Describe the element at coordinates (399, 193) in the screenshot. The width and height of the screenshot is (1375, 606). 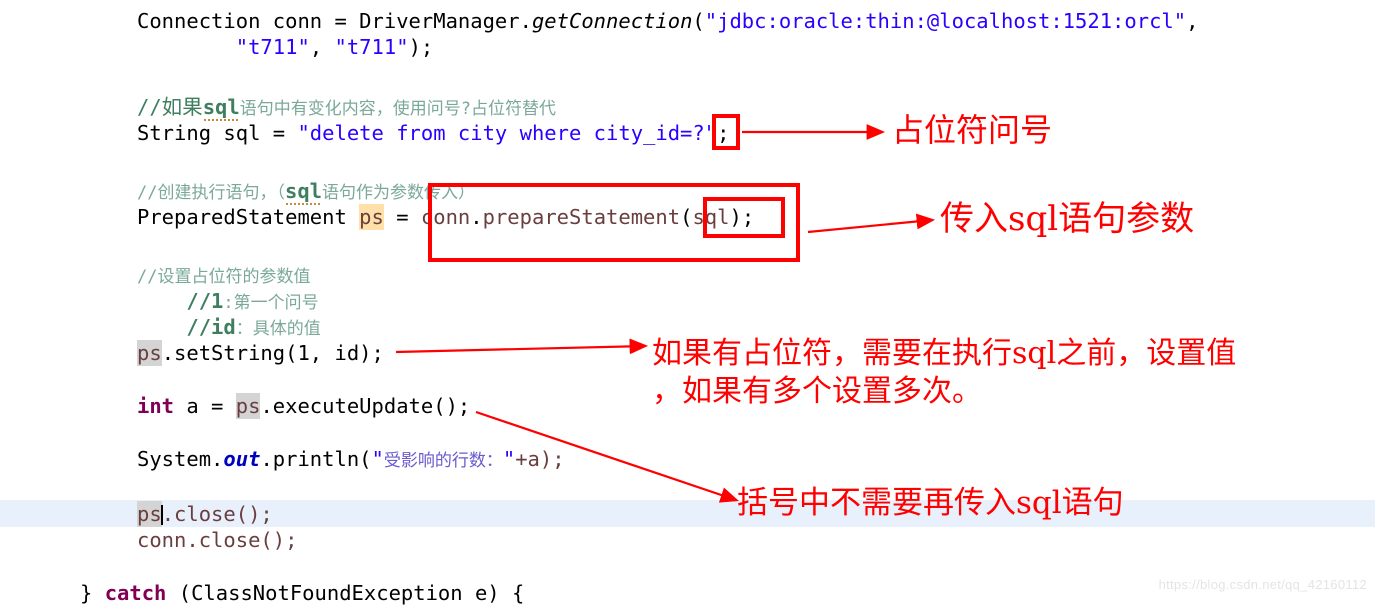
I see `comment-token: 语句作为参数传入）` at that location.